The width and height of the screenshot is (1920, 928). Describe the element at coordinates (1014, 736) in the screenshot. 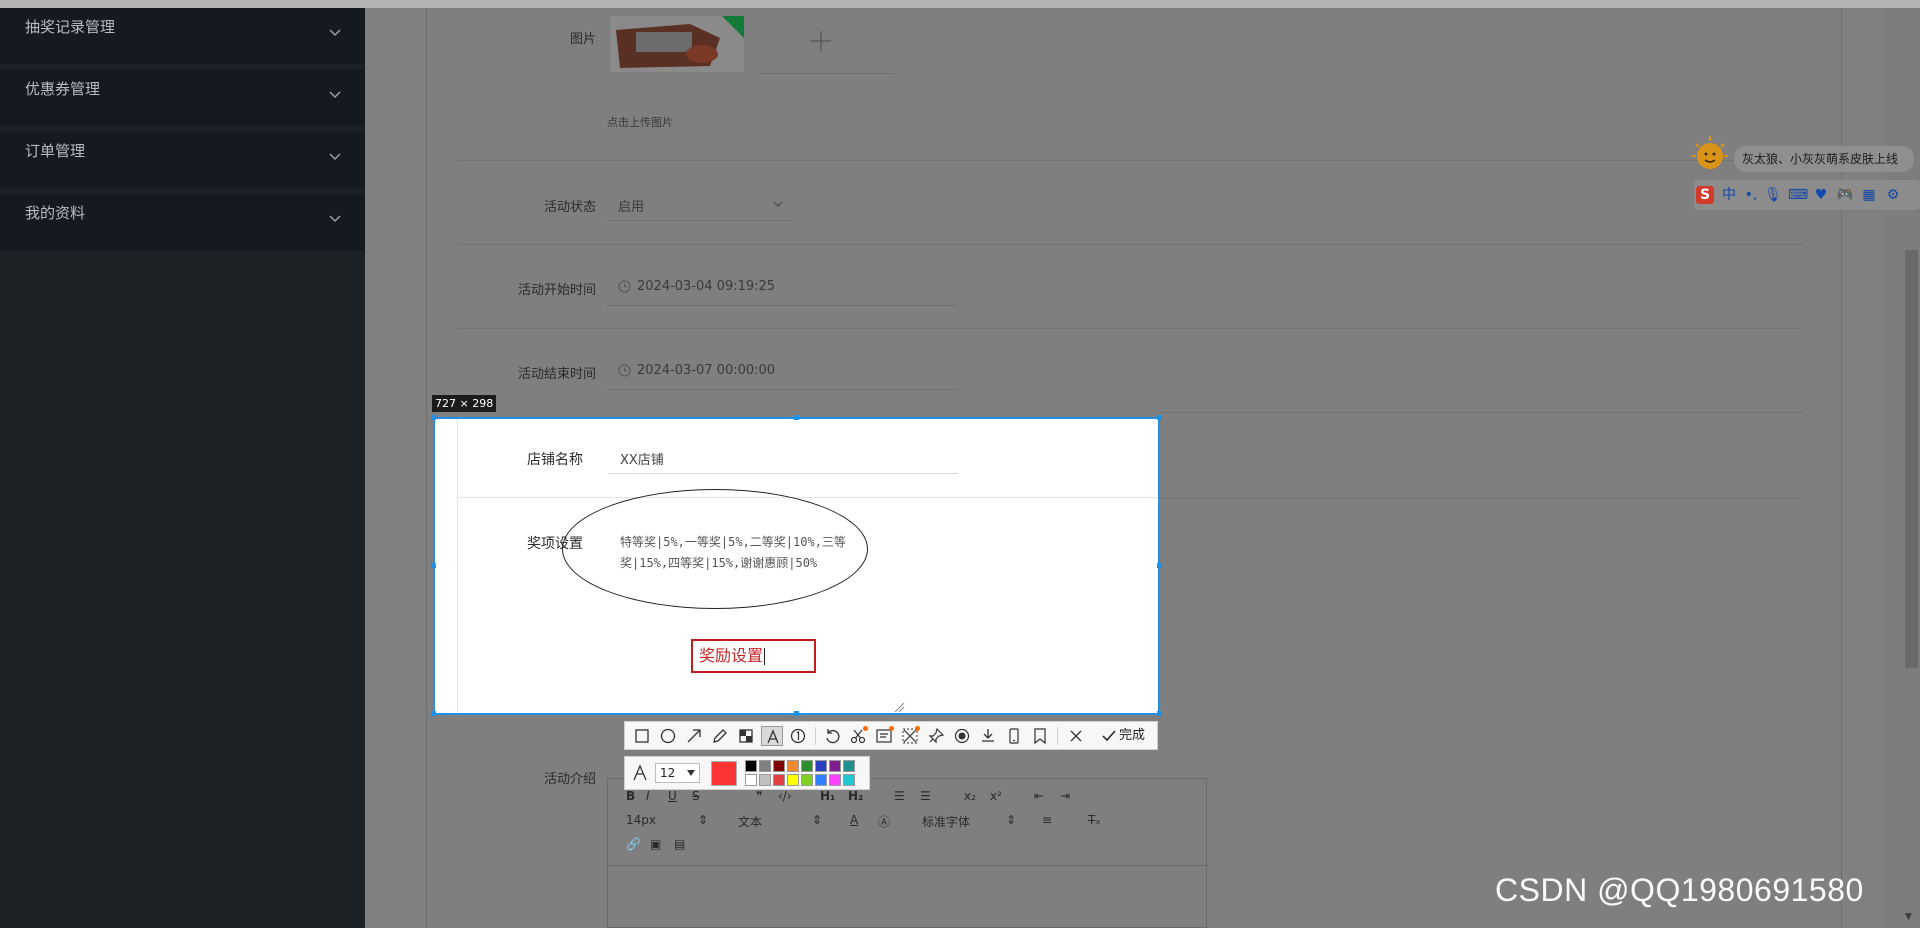

I see `send-to-phone-button` at that location.